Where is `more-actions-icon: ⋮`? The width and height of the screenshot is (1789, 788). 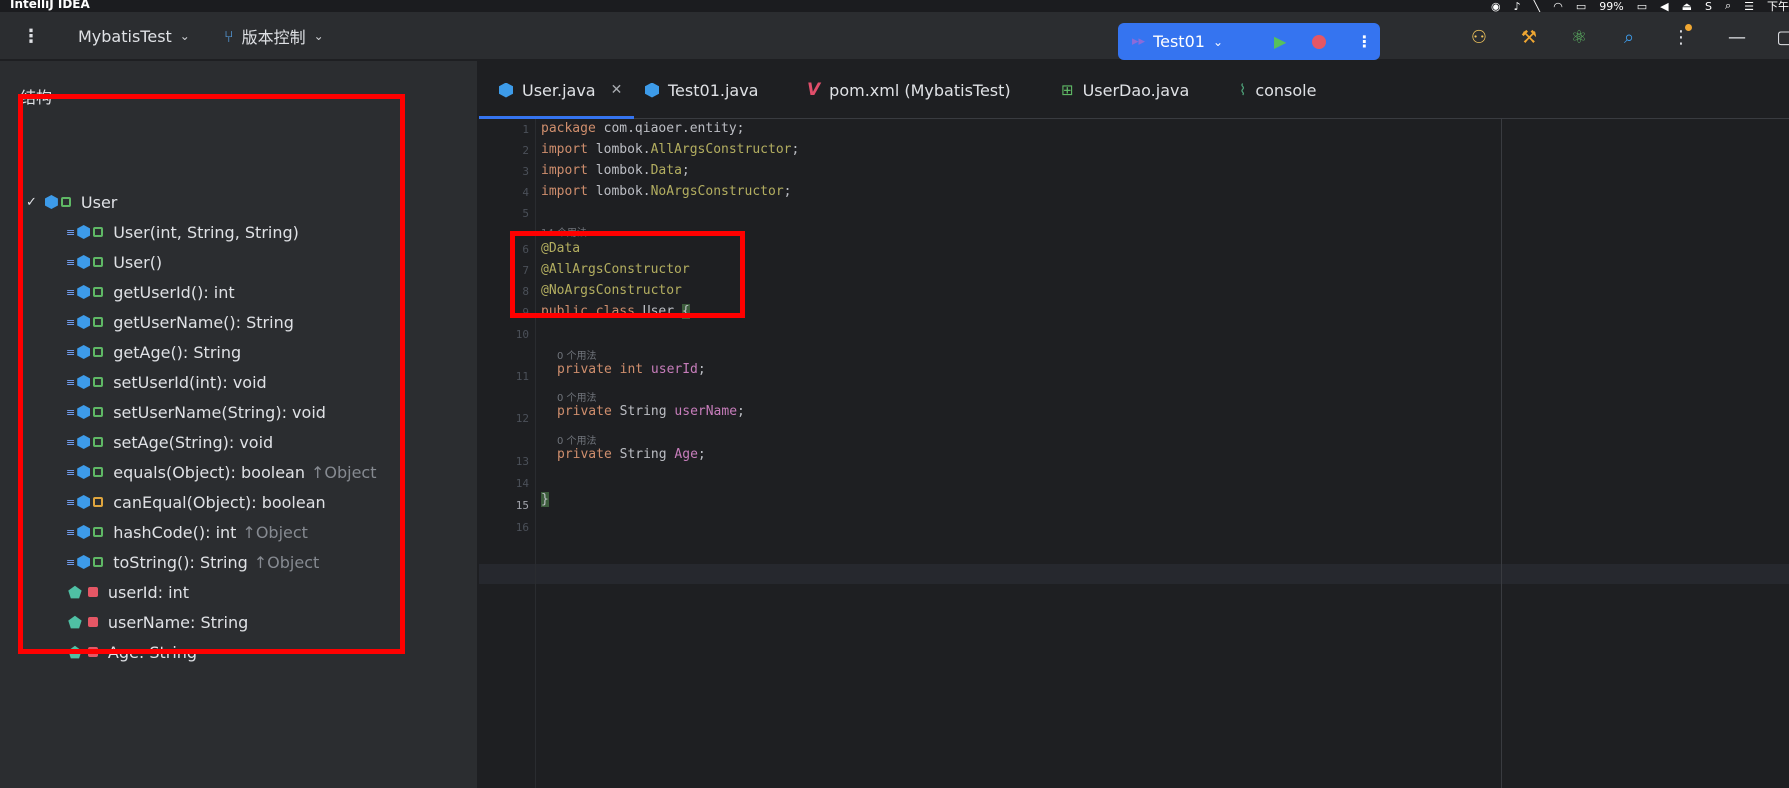
more-actions-icon: ⋮ is located at coordinates (1364, 41).